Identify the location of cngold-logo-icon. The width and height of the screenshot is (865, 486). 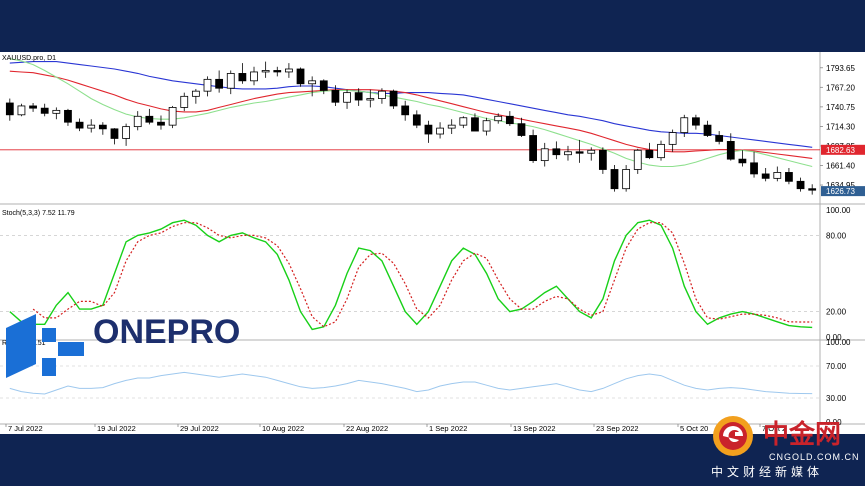
(733, 436).